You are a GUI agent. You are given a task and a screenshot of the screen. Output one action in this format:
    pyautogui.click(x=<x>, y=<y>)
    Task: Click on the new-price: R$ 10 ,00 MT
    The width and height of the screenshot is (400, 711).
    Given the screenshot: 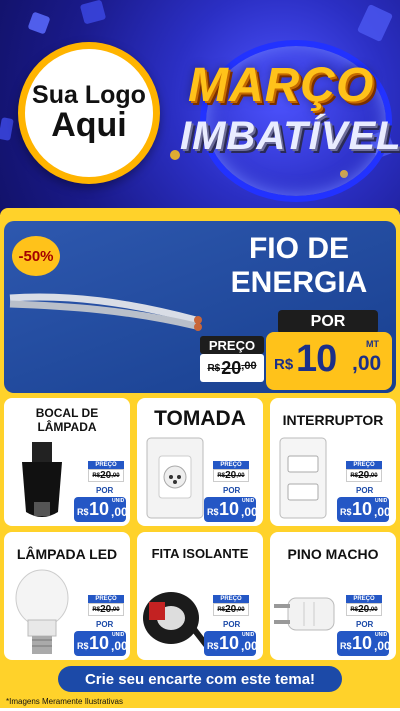 What is the action you would take?
    pyautogui.click(x=329, y=361)
    